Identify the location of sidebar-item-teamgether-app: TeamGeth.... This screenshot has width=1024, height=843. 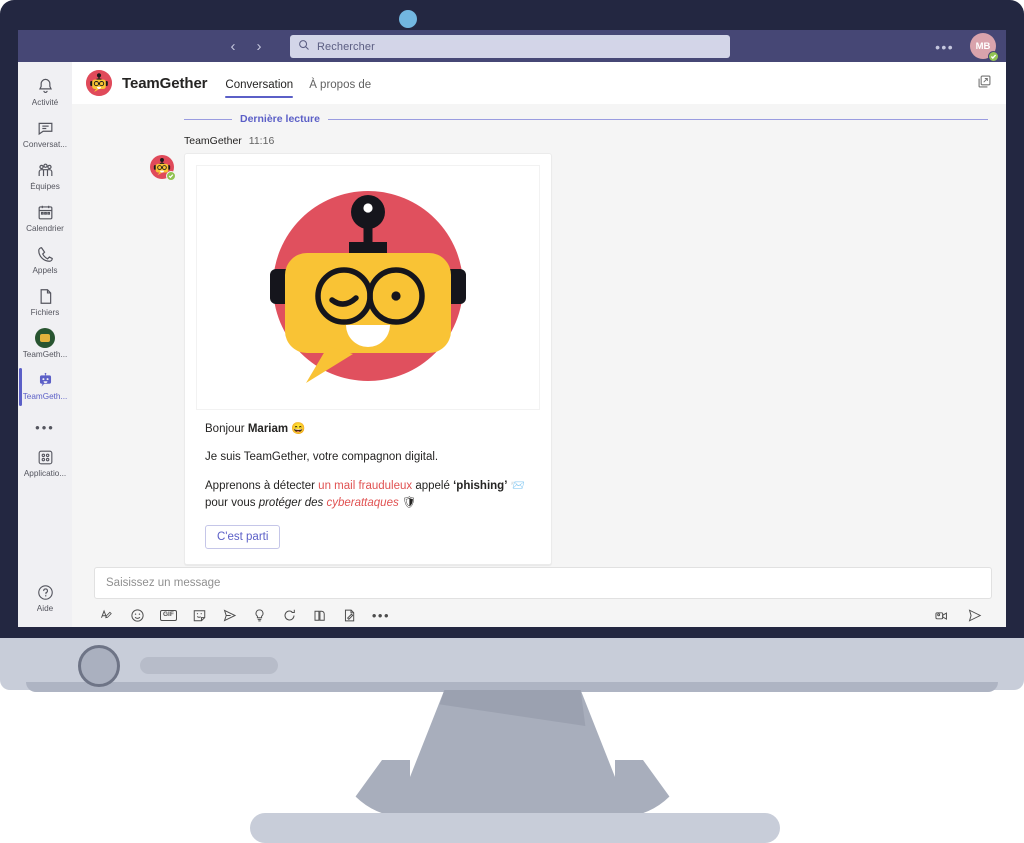
(45, 385).